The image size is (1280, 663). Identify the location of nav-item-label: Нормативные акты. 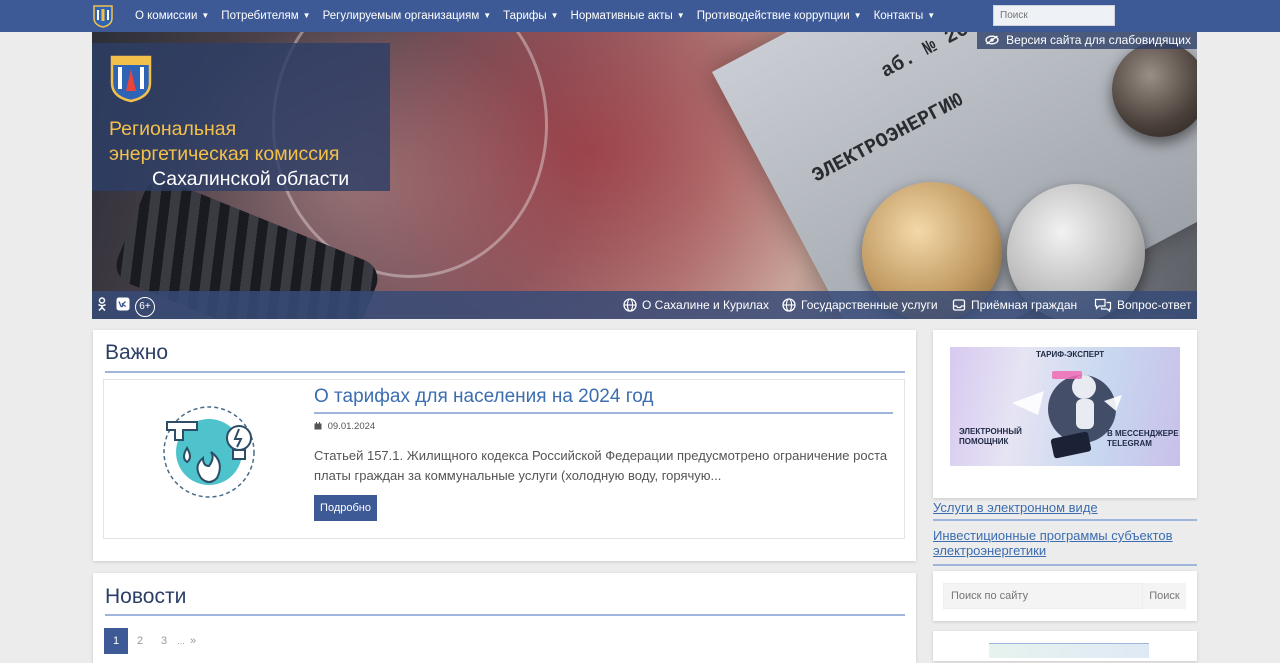
(621, 16).